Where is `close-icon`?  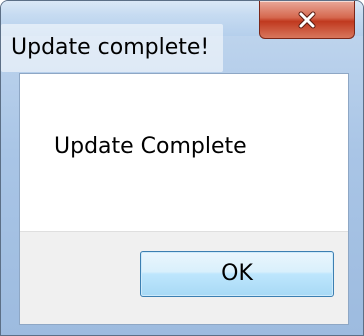
close-icon is located at coordinates (307, 19).